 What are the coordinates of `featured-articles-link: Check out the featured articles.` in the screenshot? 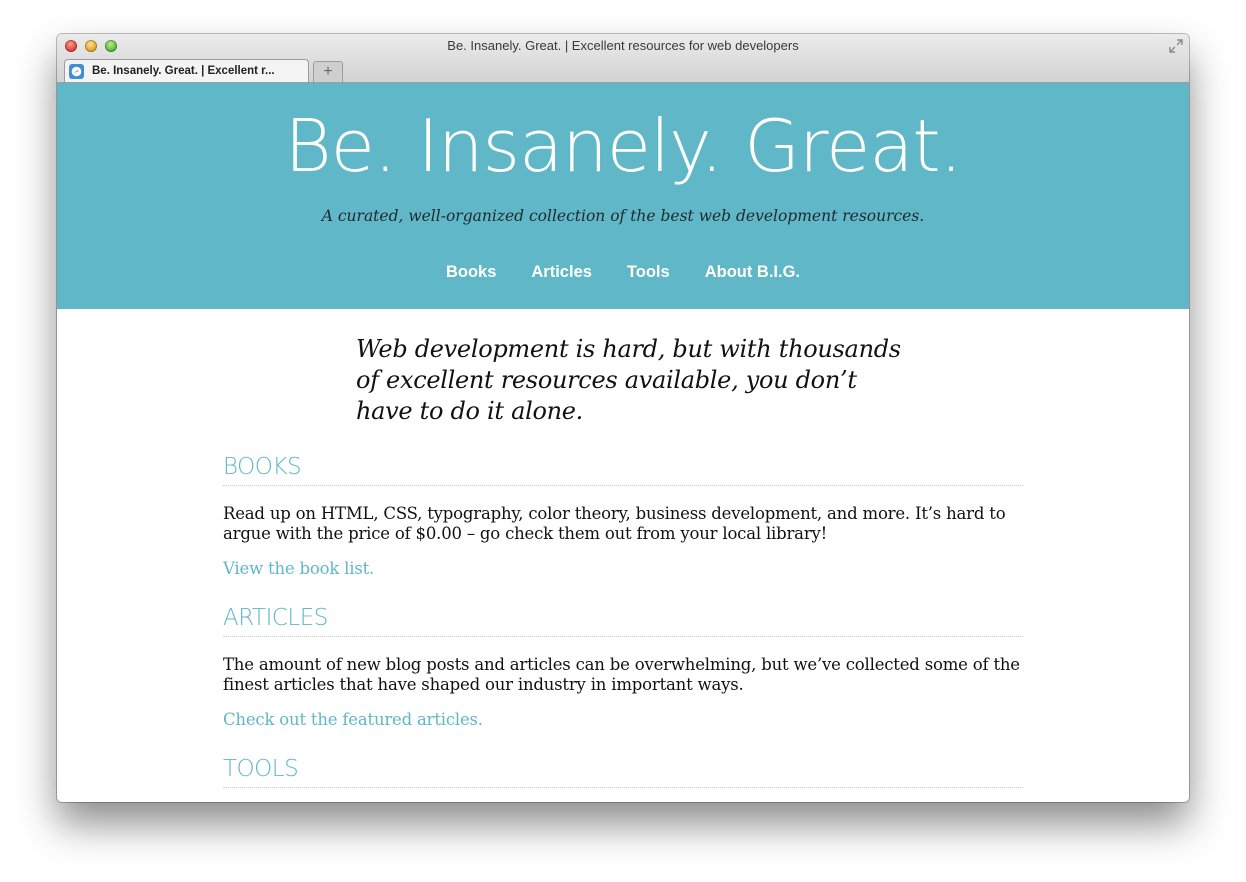 It's located at (623, 719).